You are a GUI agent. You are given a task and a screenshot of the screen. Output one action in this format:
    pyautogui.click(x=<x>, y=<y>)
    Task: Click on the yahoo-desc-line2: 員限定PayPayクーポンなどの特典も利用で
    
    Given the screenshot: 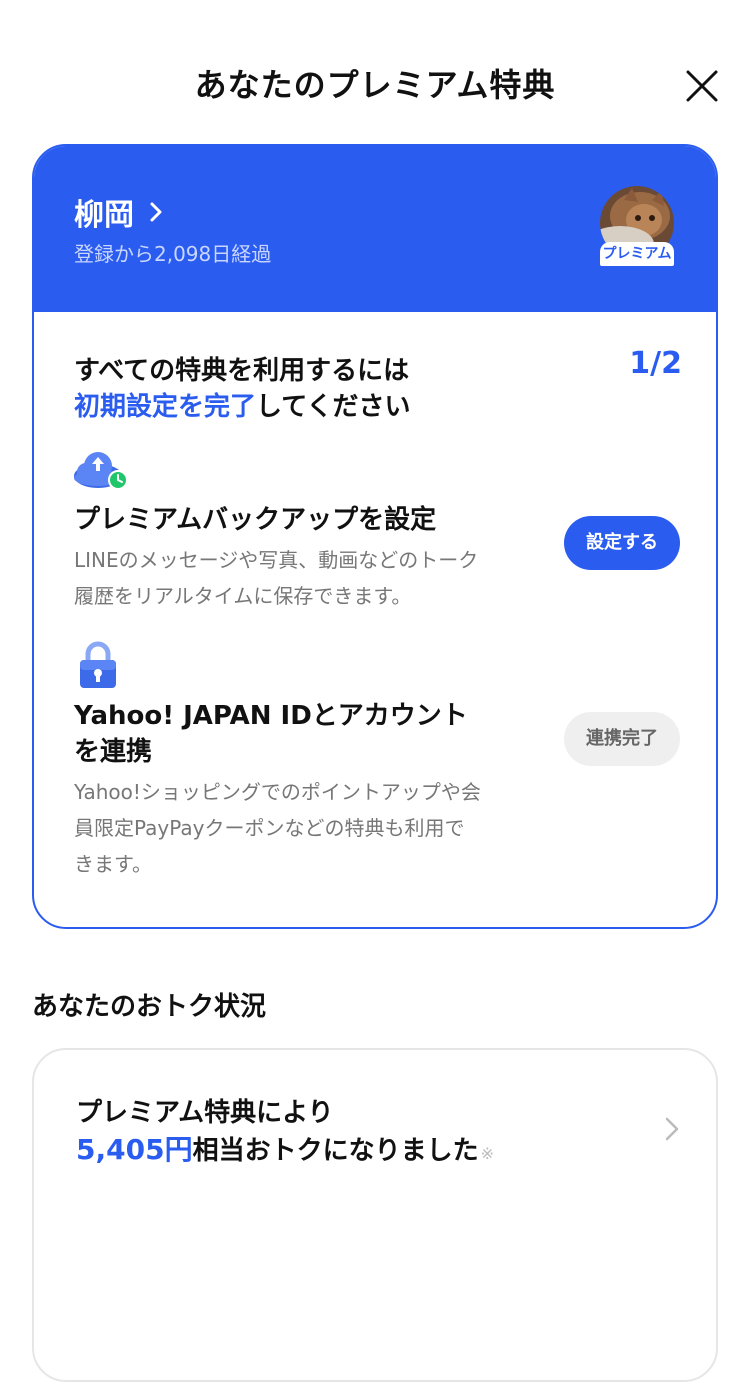 What is the action you would take?
    pyautogui.click(x=269, y=828)
    